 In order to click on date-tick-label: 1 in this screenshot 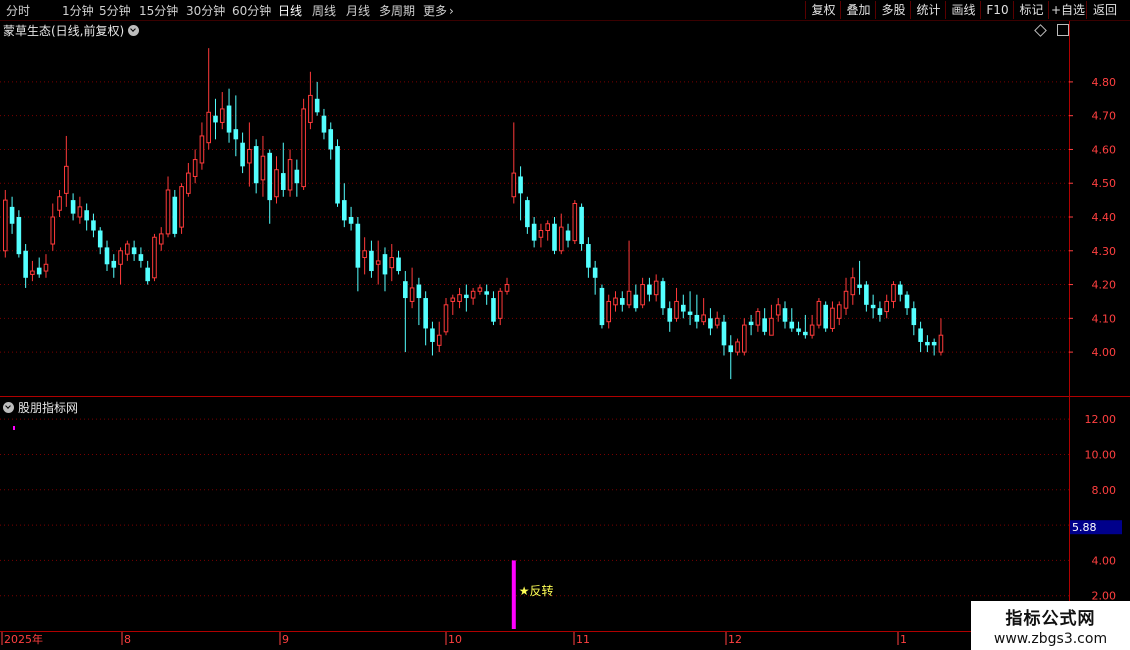, I will do `click(903, 639)`.